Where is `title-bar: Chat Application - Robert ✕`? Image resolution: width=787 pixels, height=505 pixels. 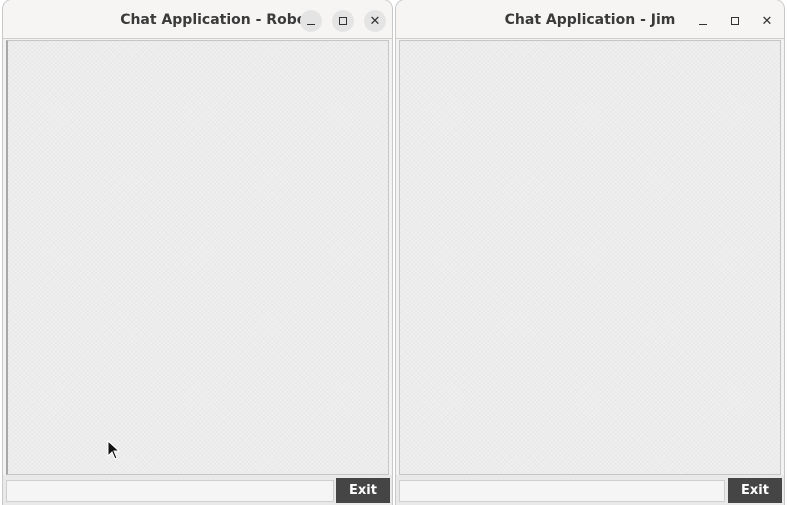 title-bar: Chat Application - Robert ✕ is located at coordinates (197, 19).